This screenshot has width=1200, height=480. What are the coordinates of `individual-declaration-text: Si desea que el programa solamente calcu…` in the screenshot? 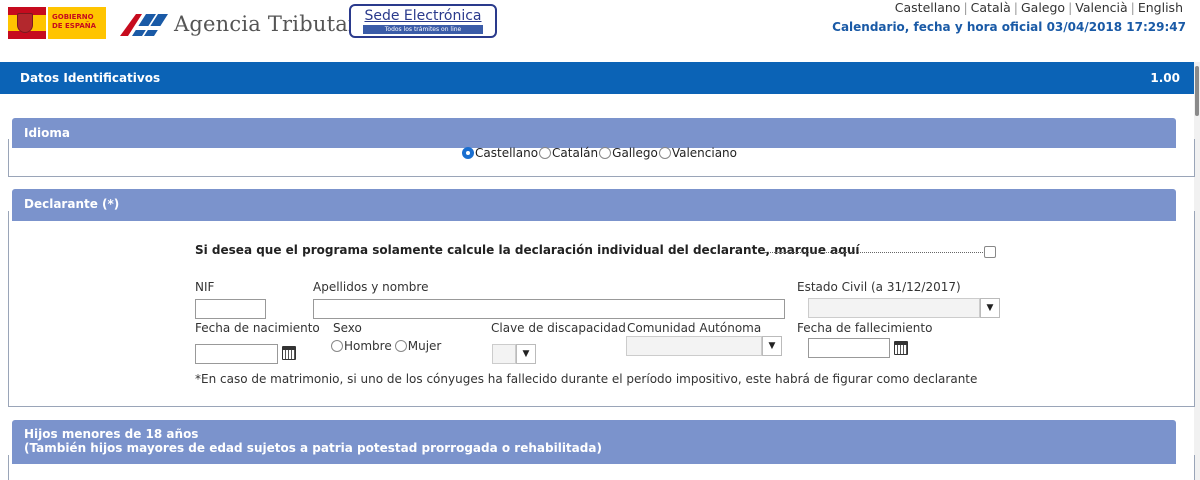 It's located at (527, 250).